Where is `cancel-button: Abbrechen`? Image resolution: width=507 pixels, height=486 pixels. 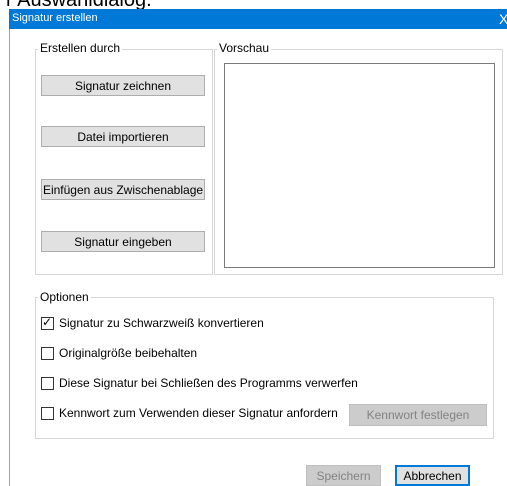 cancel-button: Abbrechen is located at coordinates (432, 475).